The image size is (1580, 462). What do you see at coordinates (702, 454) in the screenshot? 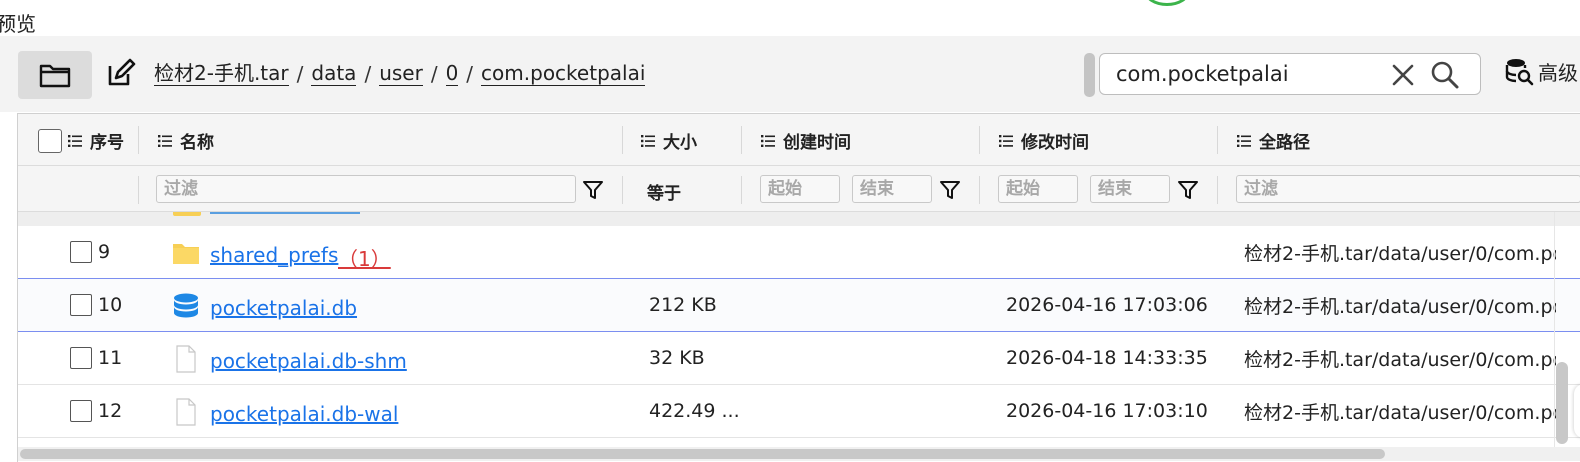
I see `horizontal-scrollbar-thumb` at bounding box center [702, 454].